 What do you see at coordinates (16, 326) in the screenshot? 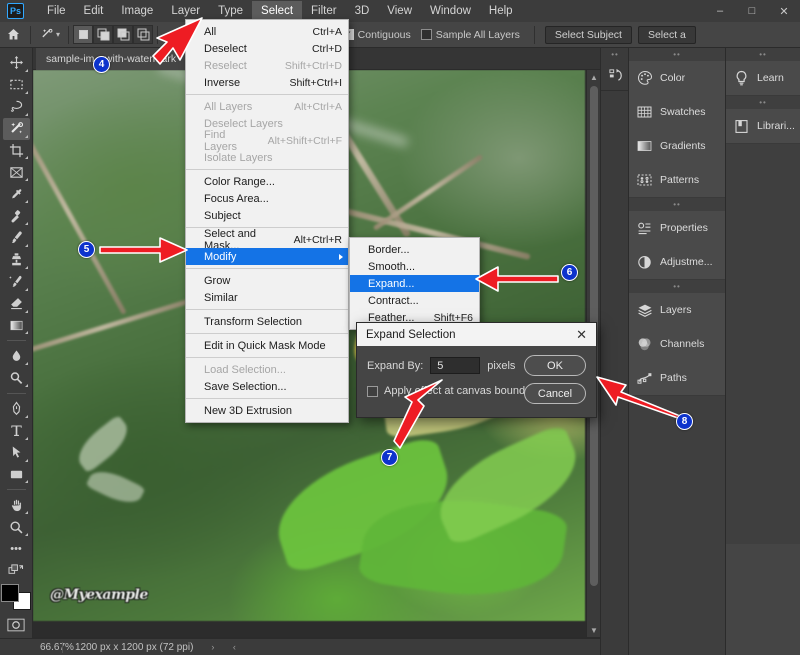
I see `gradient-tool` at bounding box center [16, 326].